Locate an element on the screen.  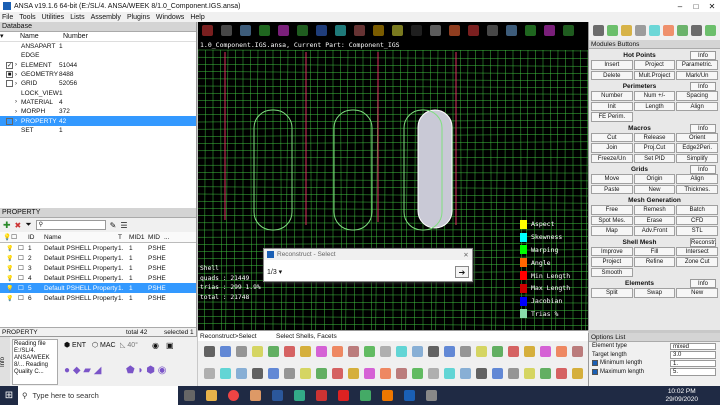
columns-icon: ☰ is located at coordinates (123, 225).